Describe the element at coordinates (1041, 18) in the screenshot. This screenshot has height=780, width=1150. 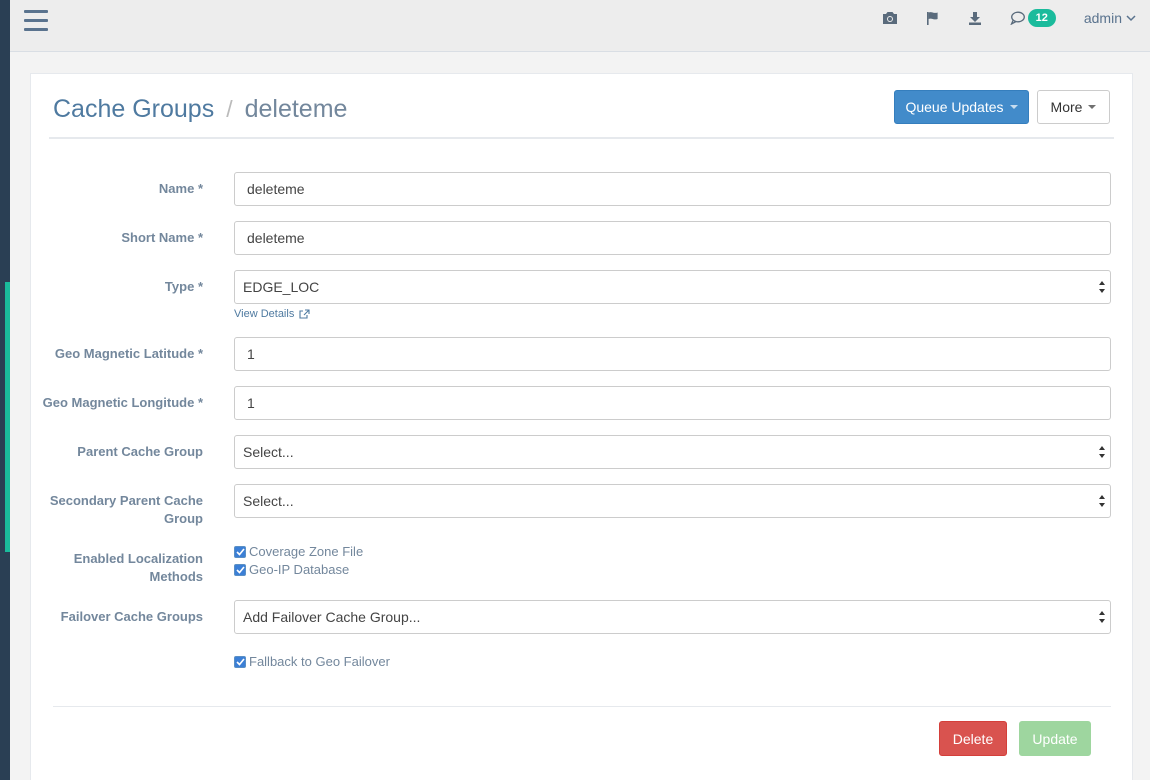
I see `notification-badge: 12` at that location.